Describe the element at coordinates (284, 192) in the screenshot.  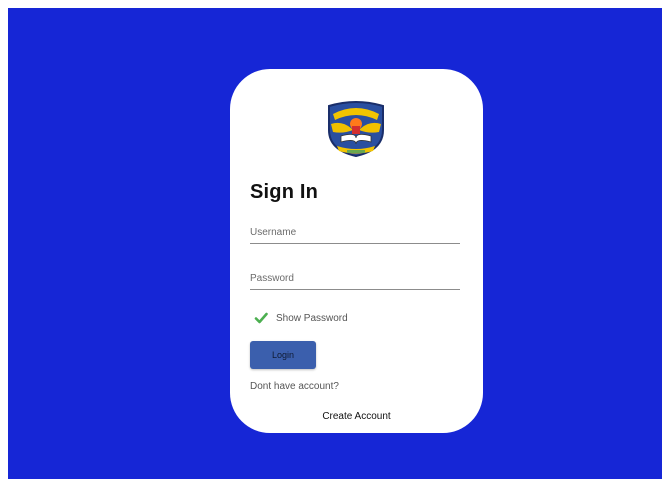
I see `page-title: Sign In` at that location.